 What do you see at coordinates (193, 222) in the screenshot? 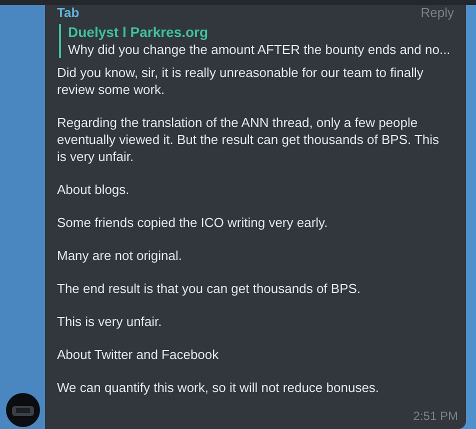
I see `message-text: Some friends copied the ICO writing very early.` at bounding box center [193, 222].